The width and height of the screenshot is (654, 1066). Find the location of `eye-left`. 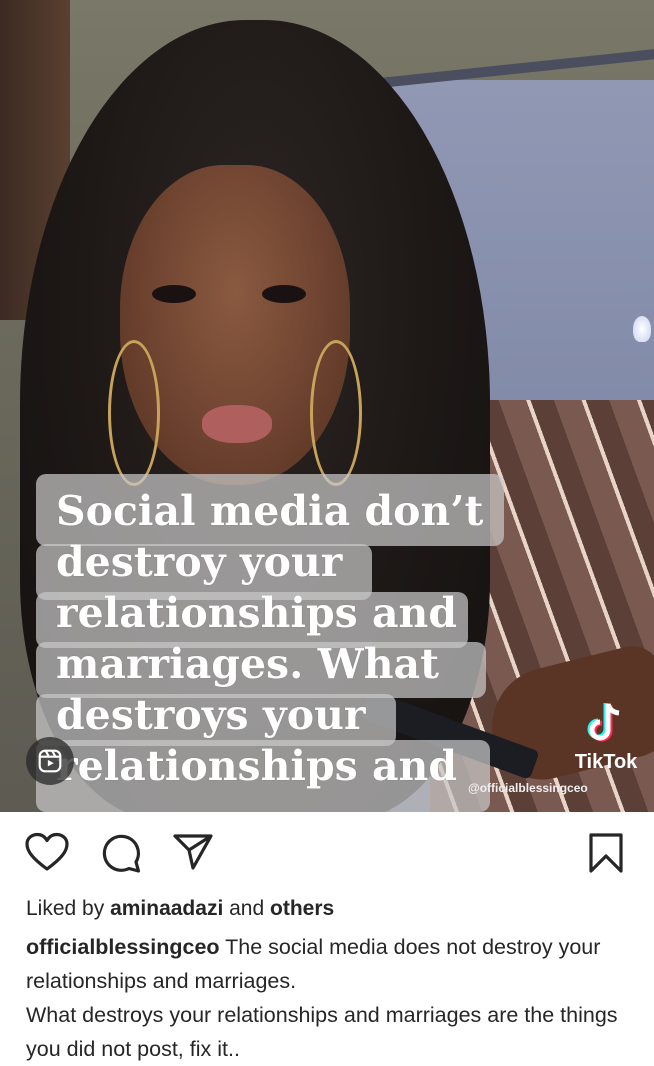

eye-left is located at coordinates (174, 294).